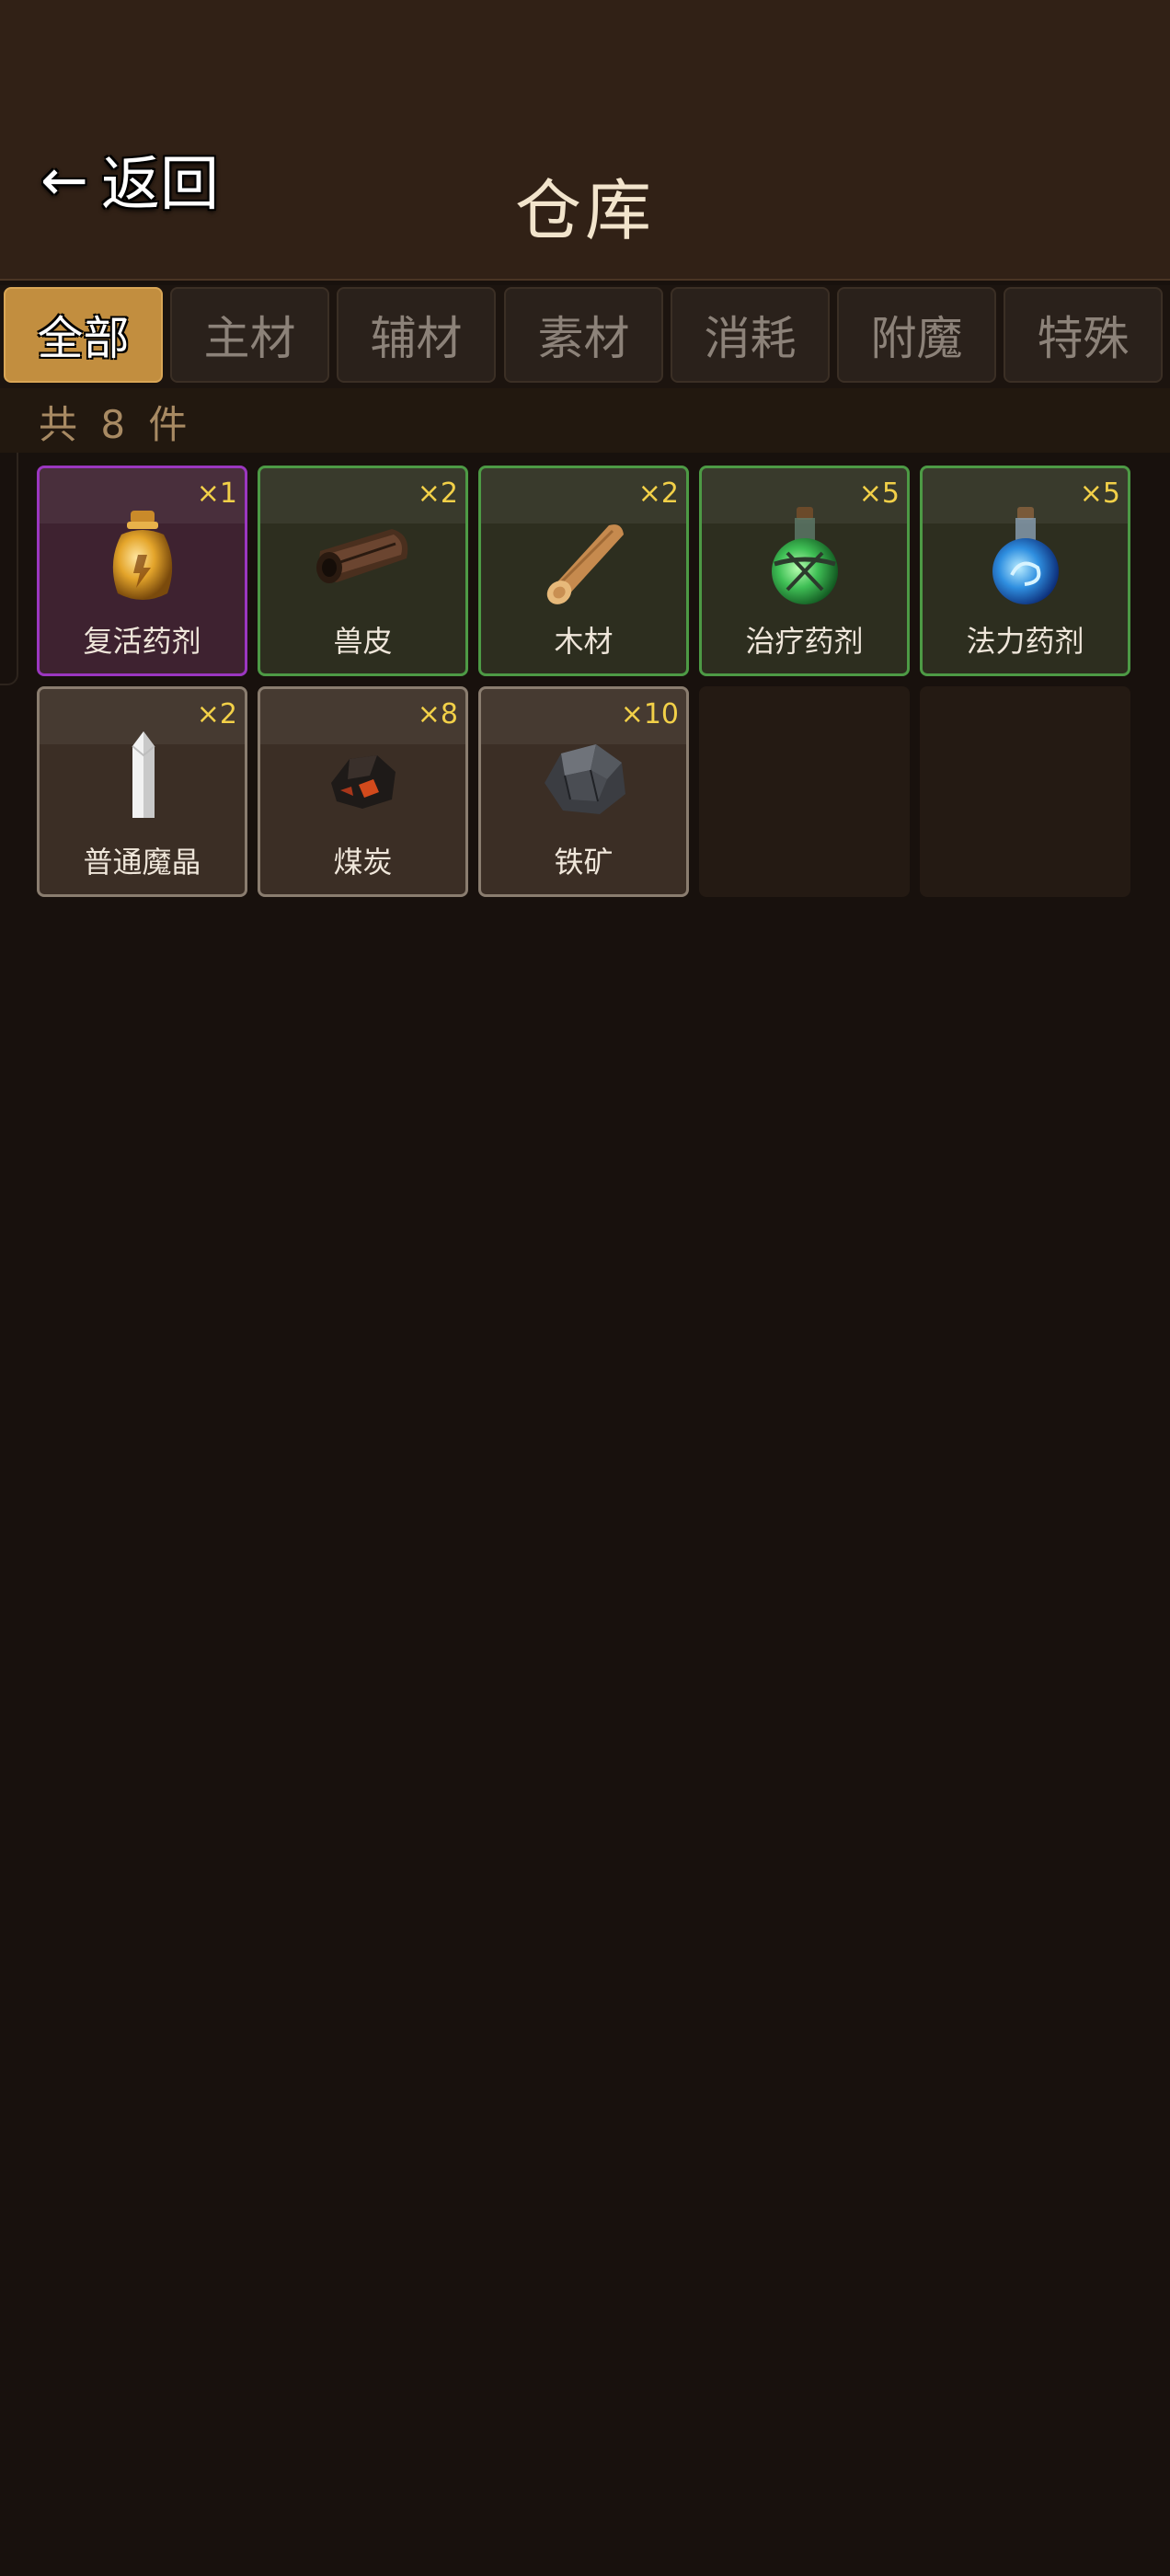 This screenshot has width=1170, height=2576. What do you see at coordinates (116, 424) in the screenshot?
I see `item-count: 共 8 件` at bounding box center [116, 424].